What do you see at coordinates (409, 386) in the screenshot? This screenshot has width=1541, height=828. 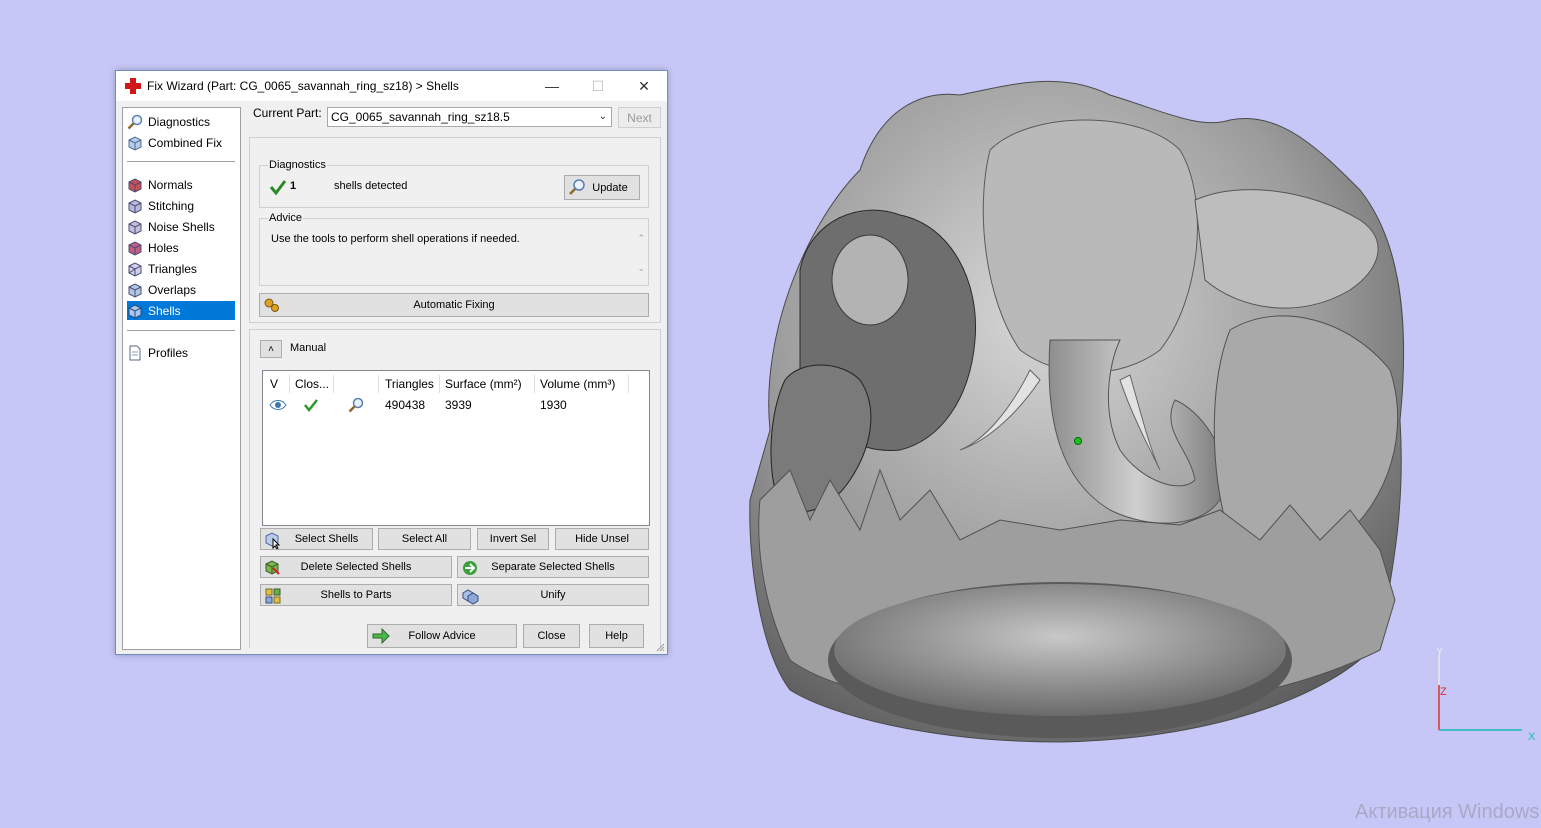 I see `column-header: Triangles` at bounding box center [409, 386].